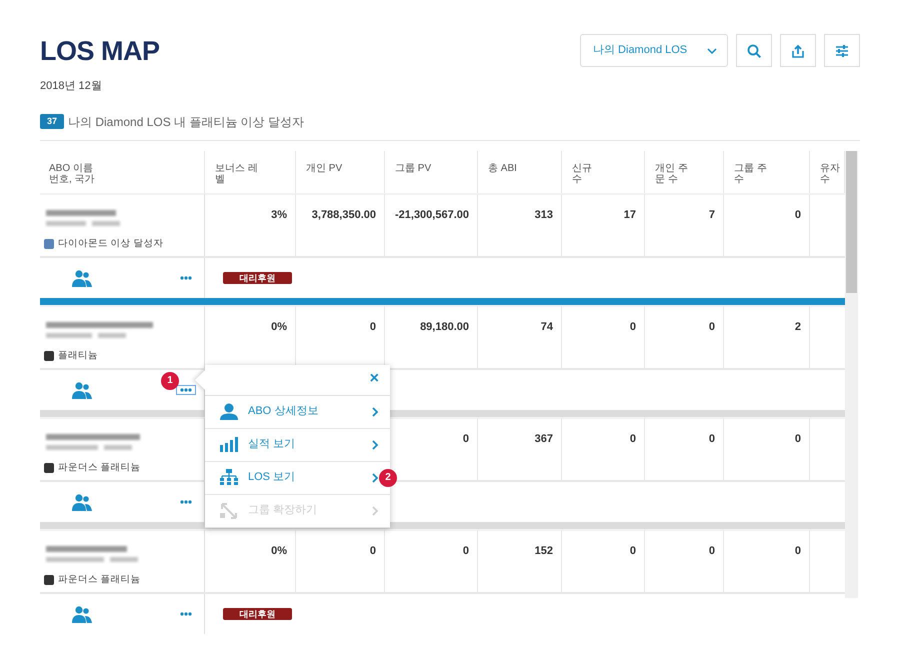 Image resolution: width=900 pixels, height=661 pixels. Describe the element at coordinates (684, 224) in the screenshot. I see `table-cell: 7` at that location.